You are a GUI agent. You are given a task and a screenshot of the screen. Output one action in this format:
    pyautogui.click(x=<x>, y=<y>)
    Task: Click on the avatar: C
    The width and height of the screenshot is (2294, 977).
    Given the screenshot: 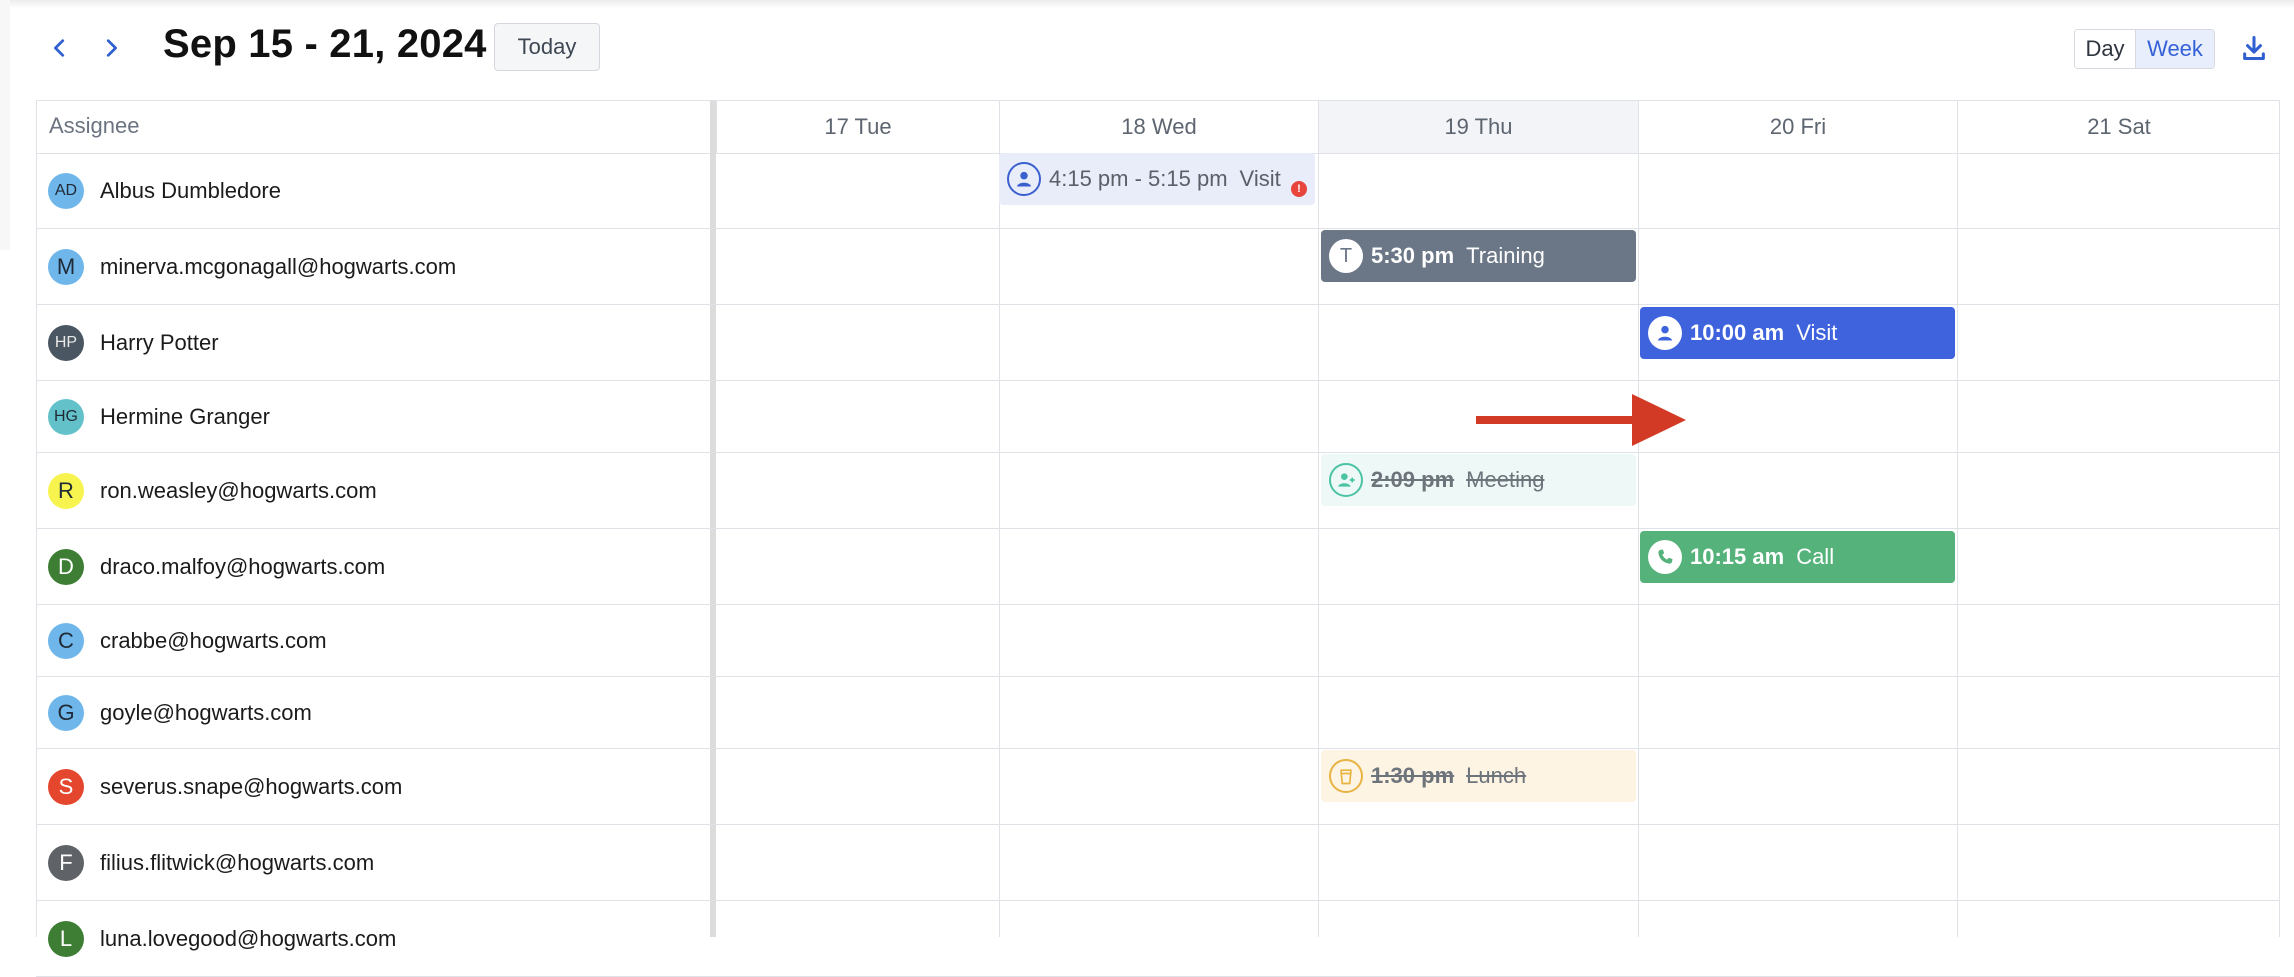 What is the action you would take?
    pyautogui.click(x=66, y=641)
    